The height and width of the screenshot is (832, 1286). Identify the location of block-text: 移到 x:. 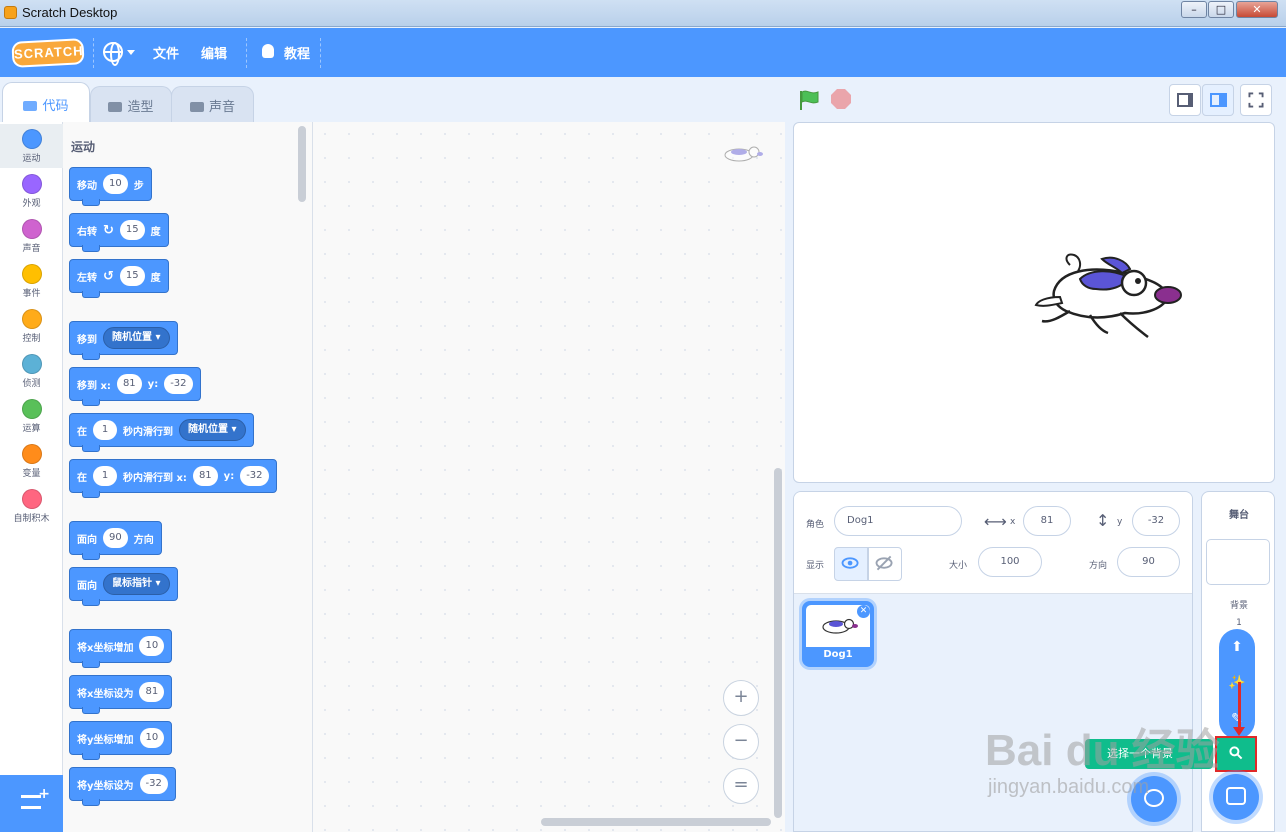
(94, 386).